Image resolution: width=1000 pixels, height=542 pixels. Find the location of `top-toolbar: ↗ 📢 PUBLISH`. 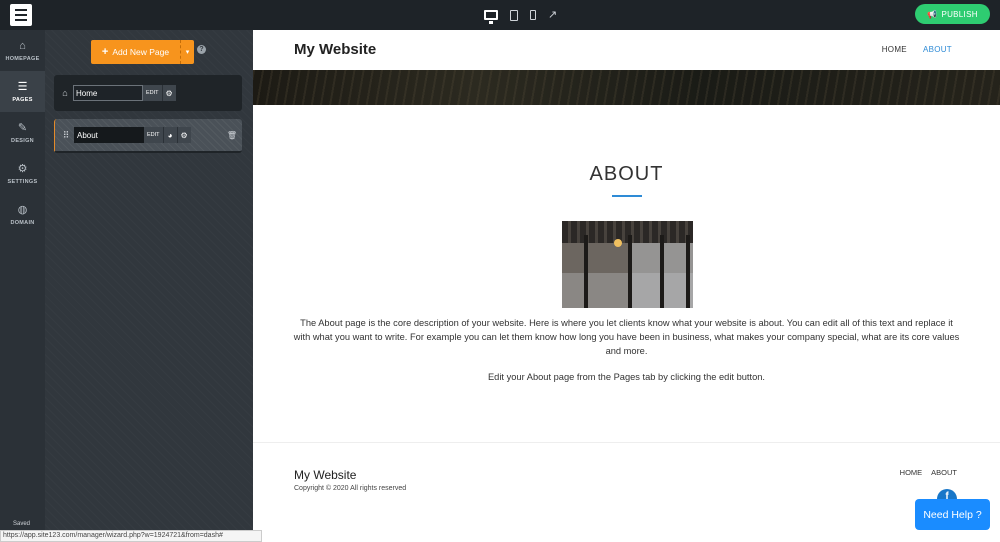

top-toolbar: ↗ 📢 PUBLISH is located at coordinates (500, 15).